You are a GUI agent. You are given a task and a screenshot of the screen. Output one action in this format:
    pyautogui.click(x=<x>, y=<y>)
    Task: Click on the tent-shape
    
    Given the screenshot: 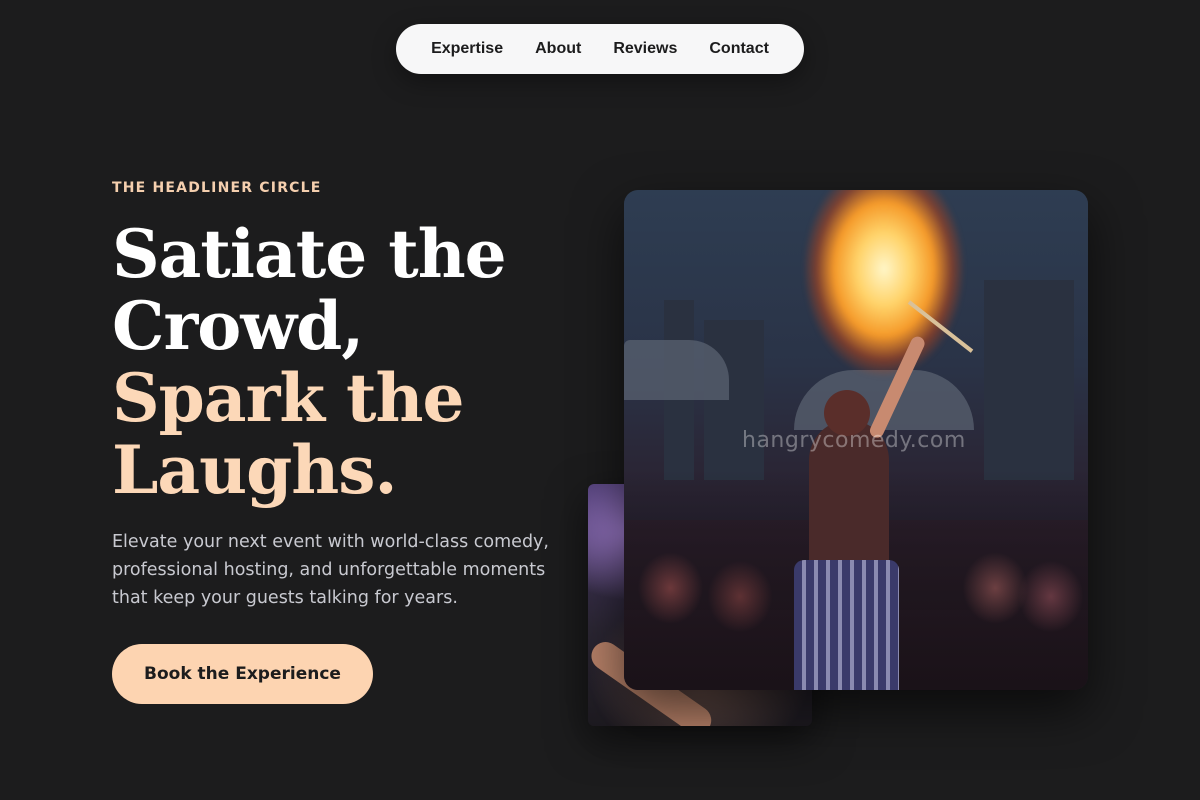 What is the action you would take?
    pyautogui.click(x=676, y=370)
    